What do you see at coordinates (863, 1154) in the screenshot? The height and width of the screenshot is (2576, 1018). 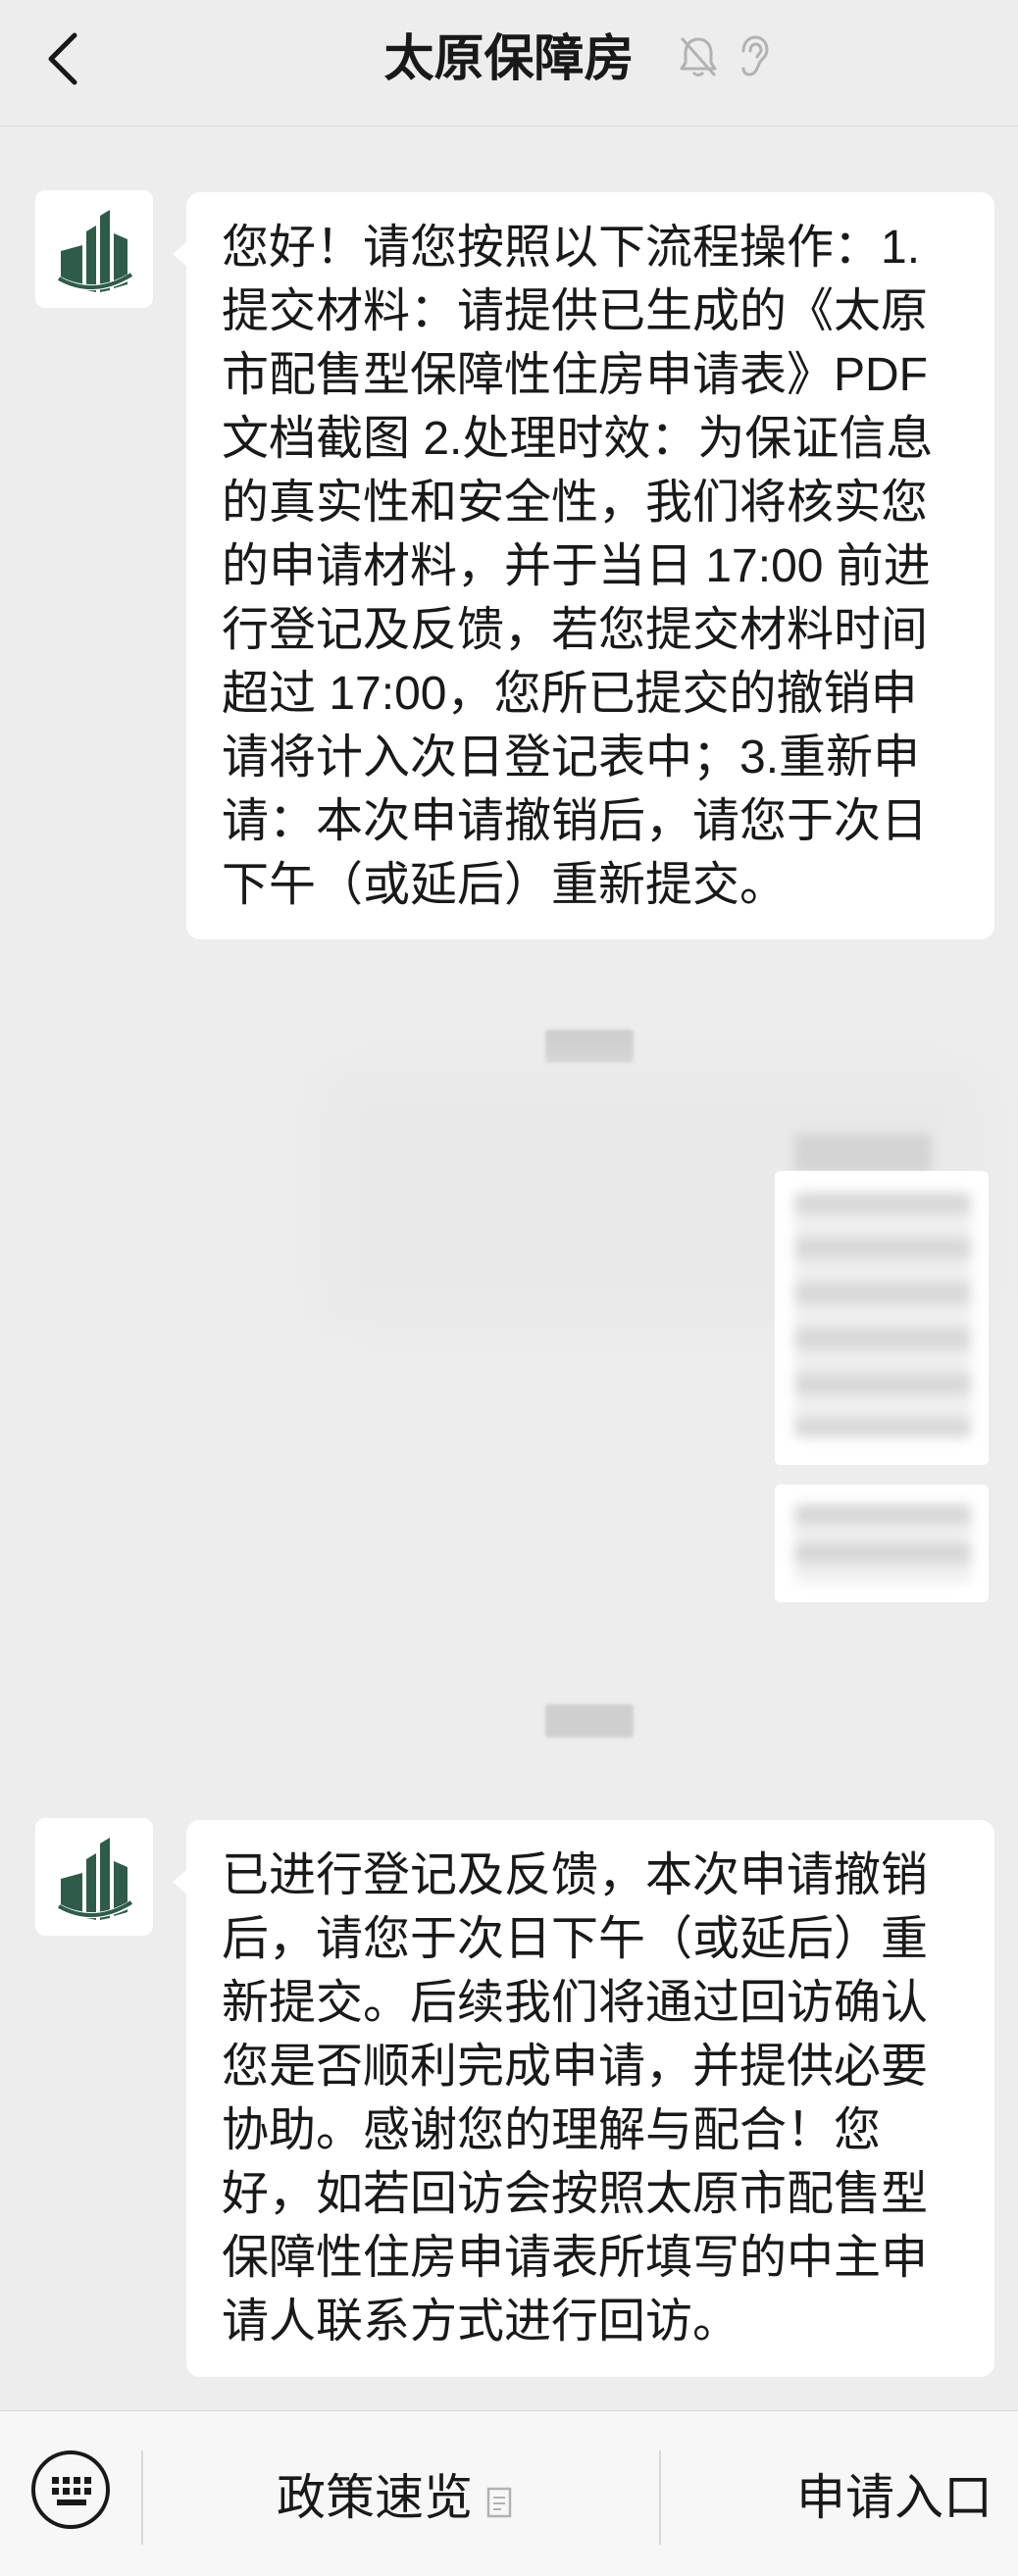 I see `blurred-sender-label` at bounding box center [863, 1154].